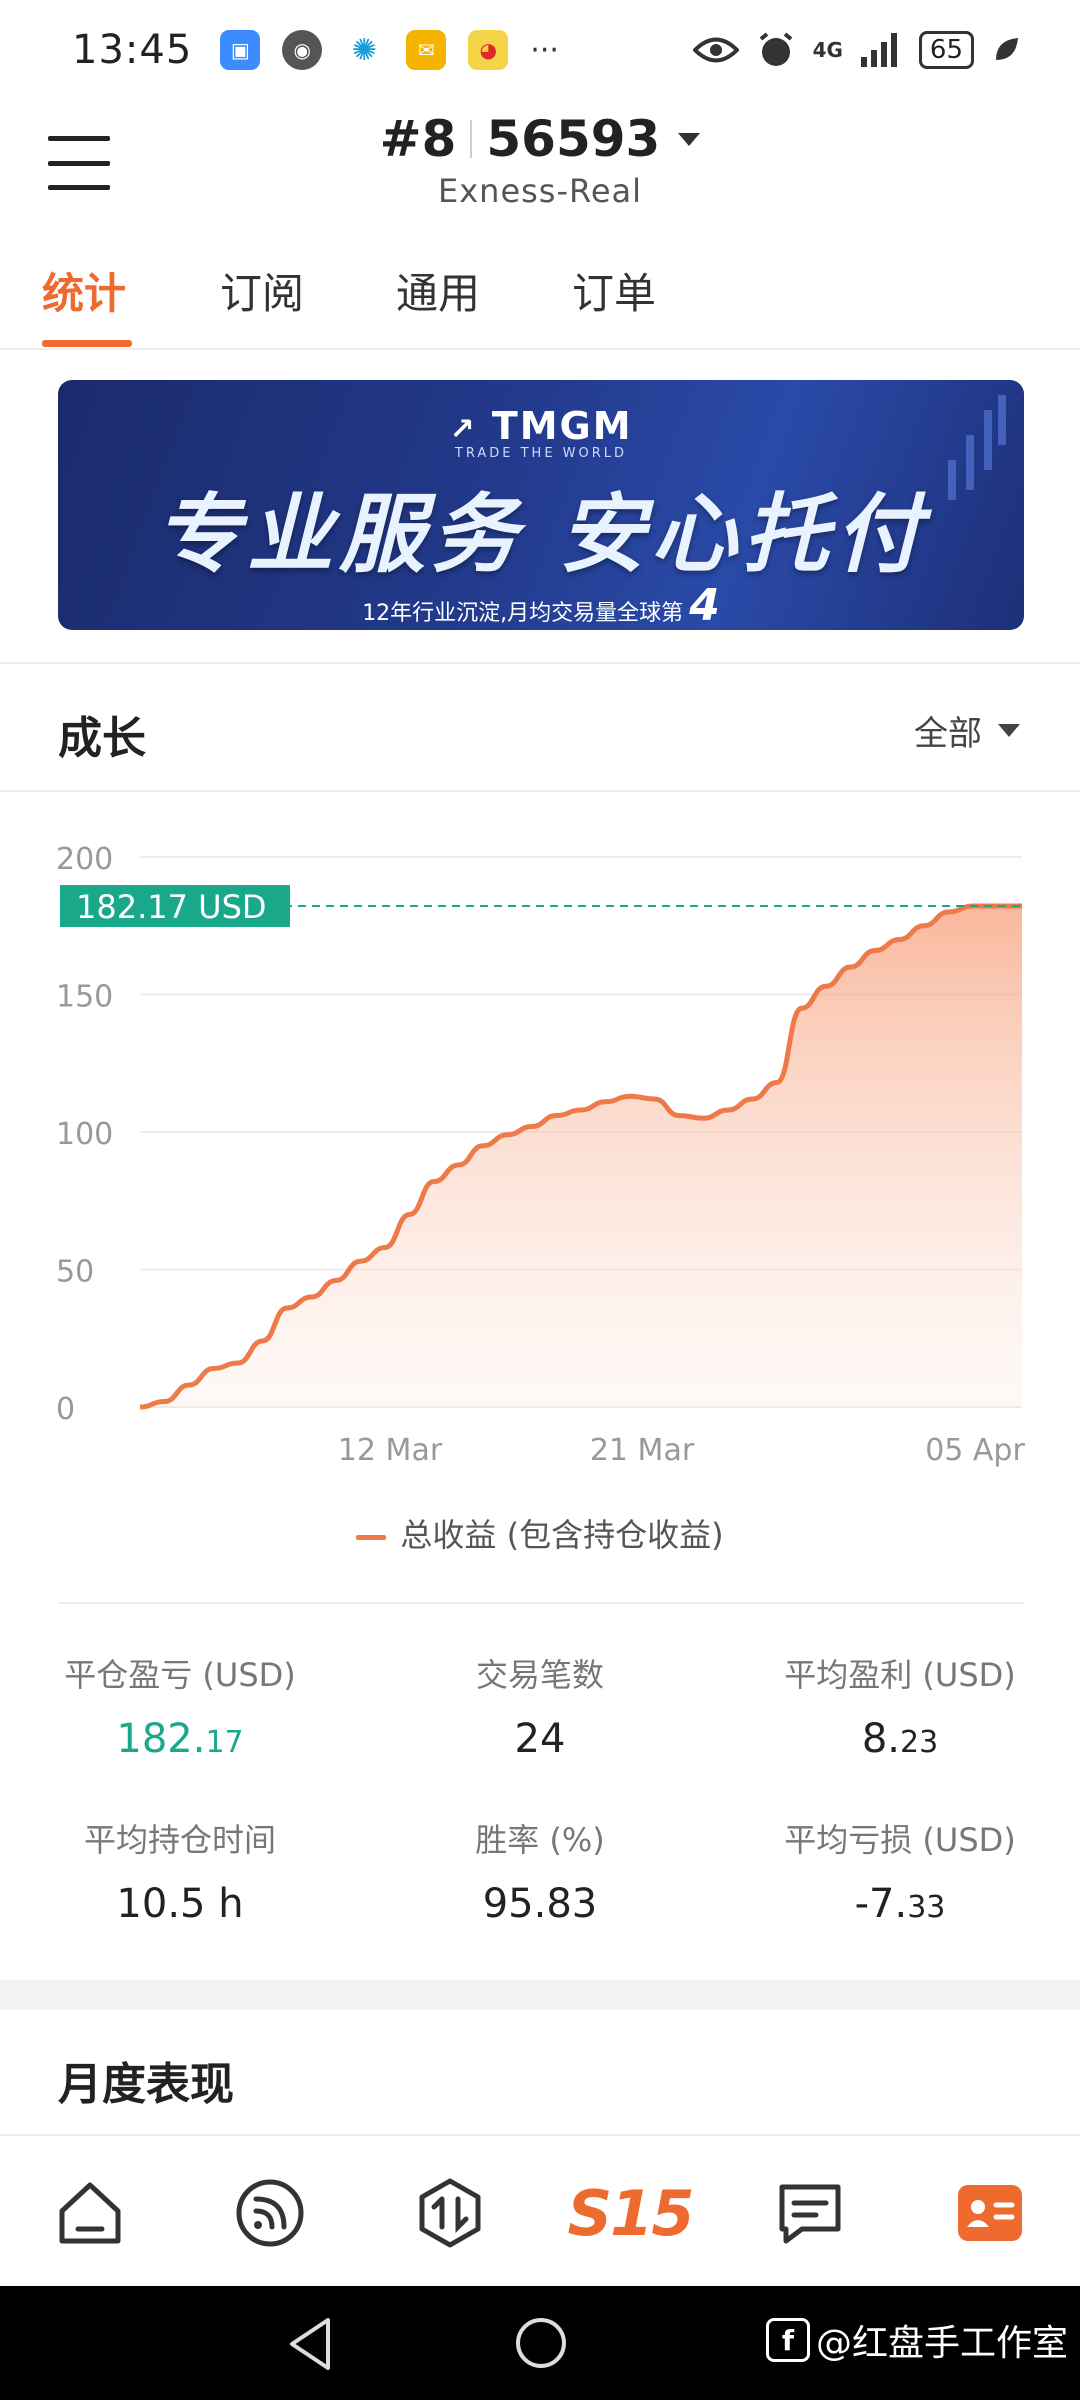  Describe the element at coordinates (488, 50) in the screenshot. I see `weibo-icon: ◕` at that location.